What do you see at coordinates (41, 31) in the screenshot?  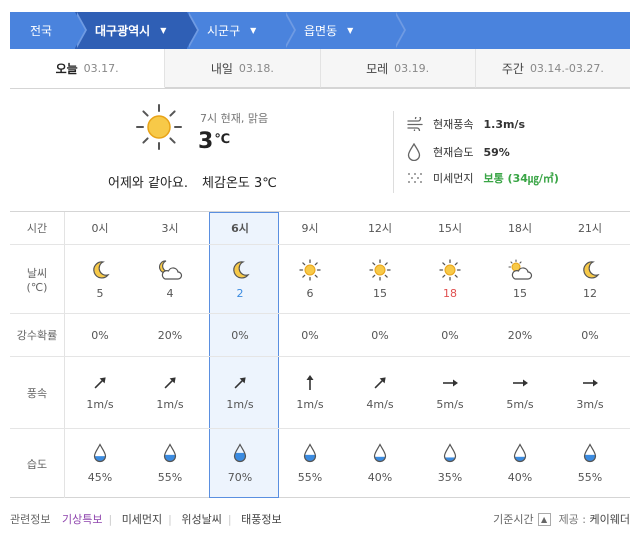 I see `breadcrumb-label: 전국` at bounding box center [41, 31].